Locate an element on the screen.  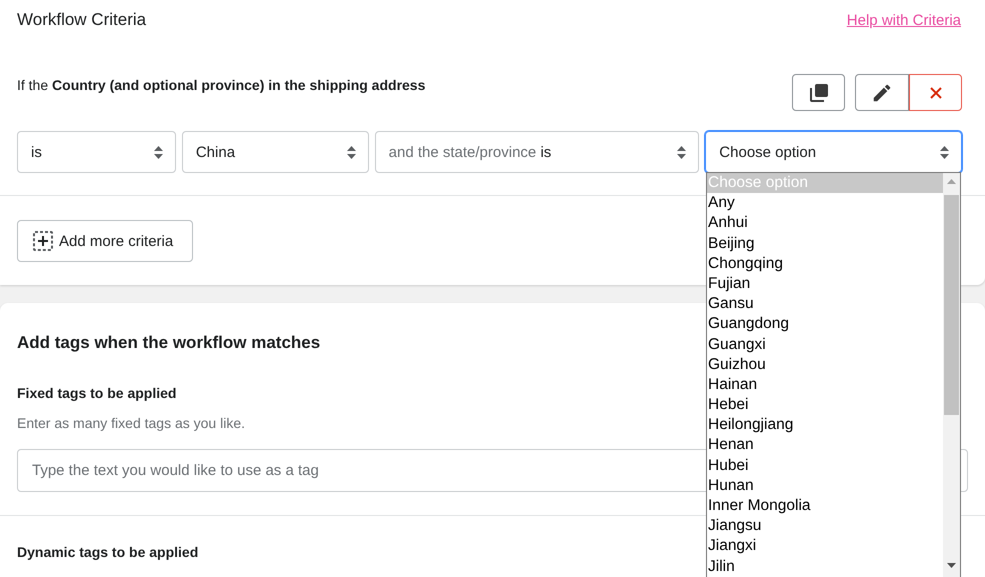
field-hint: Enter as many fixed tags as you like. is located at coordinates (131, 423).